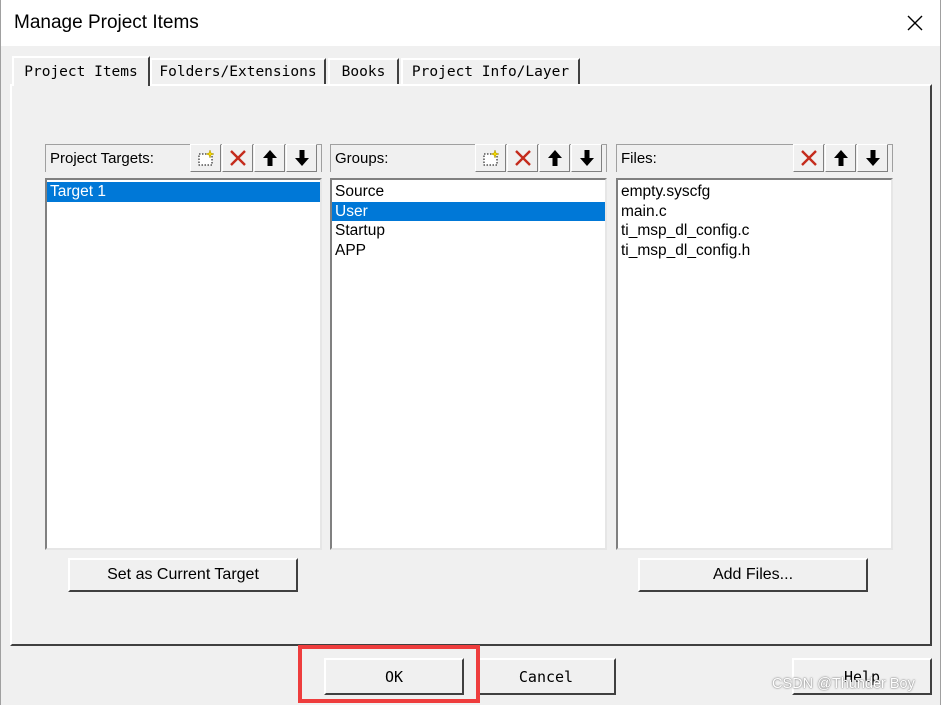 This screenshot has width=941, height=705. I want to click on close-button, so click(915, 23).